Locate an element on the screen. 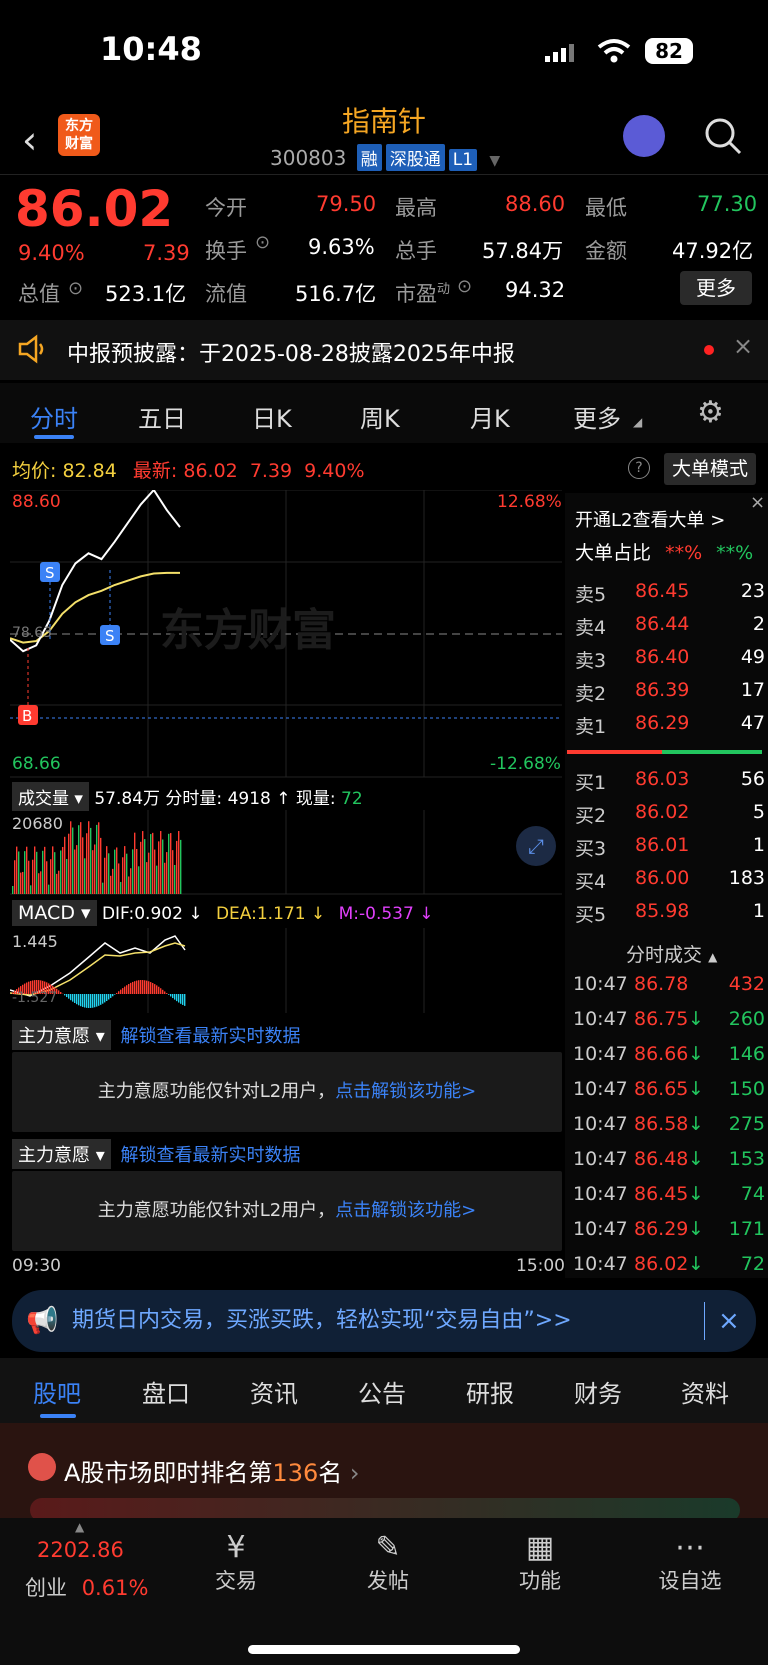  more-button: 更多 is located at coordinates (716, 288).